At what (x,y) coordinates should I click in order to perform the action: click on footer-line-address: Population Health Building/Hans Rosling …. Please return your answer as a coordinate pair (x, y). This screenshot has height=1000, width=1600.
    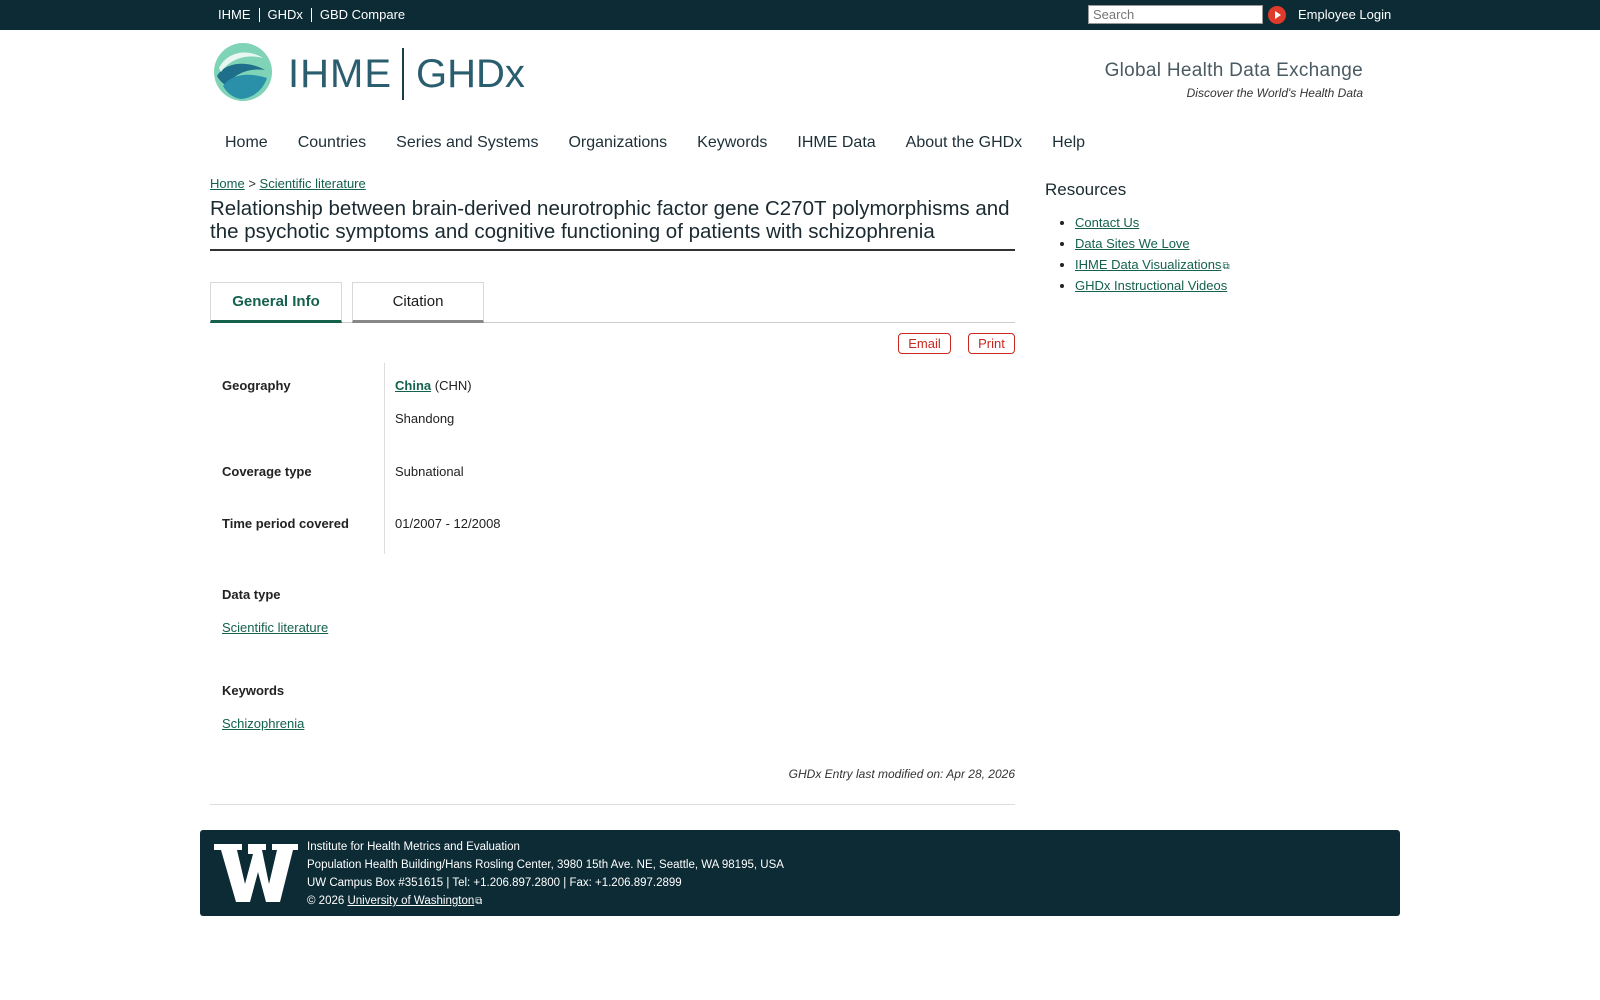
    Looking at the image, I should click on (545, 865).